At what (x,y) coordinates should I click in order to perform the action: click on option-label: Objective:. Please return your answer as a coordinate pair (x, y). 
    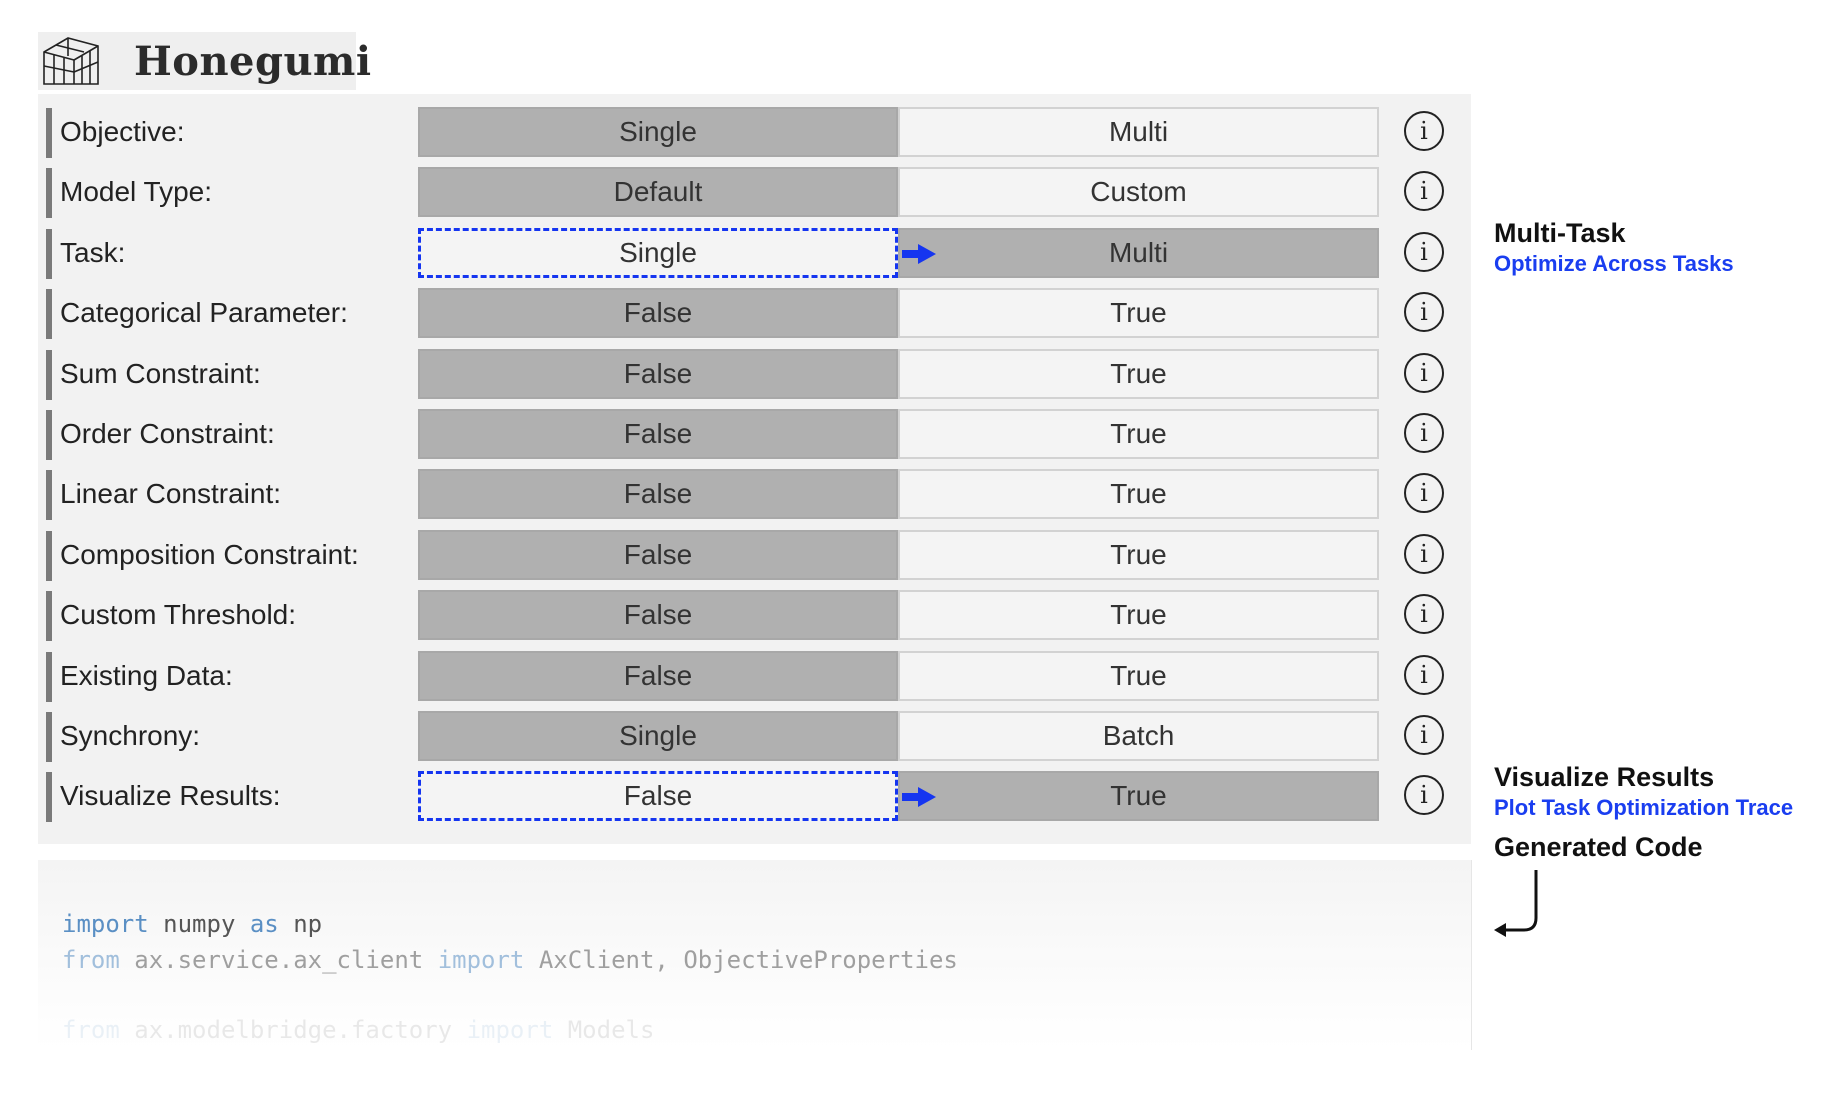
    Looking at the image, I should click on (122, 131).